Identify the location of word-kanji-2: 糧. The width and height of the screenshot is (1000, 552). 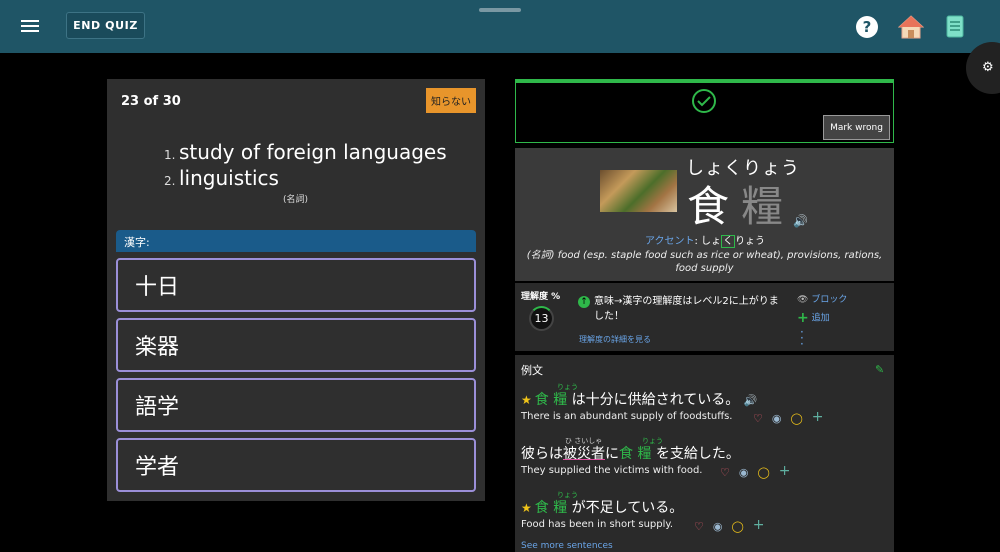
(762, 206).